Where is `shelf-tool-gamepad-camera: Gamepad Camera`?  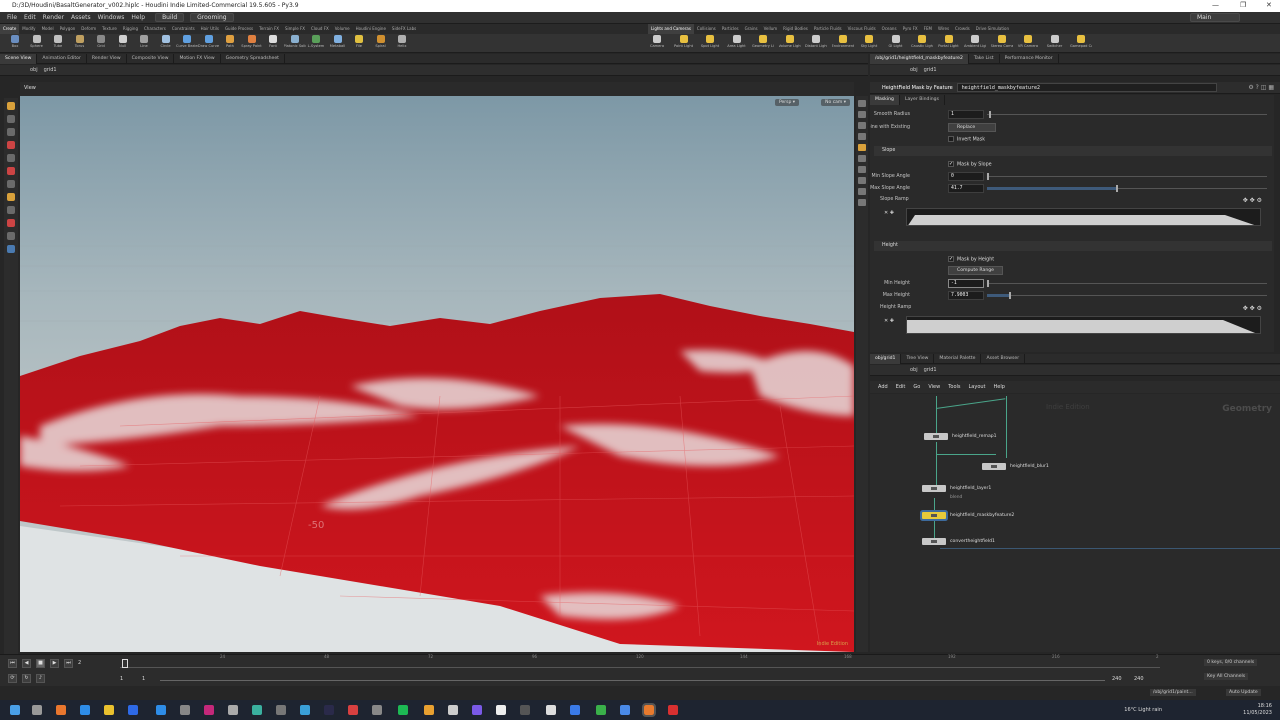
shelf-tool-gamepad-camera: Gamepad Camera is located at coordinates (1081, 41).